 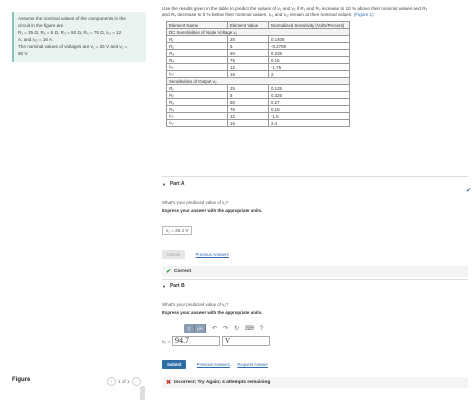 What do you see at coordinates (309, 109) in the screenshot?
I see `sensitivity-value: 0.18` at bounding box center [309, 109].